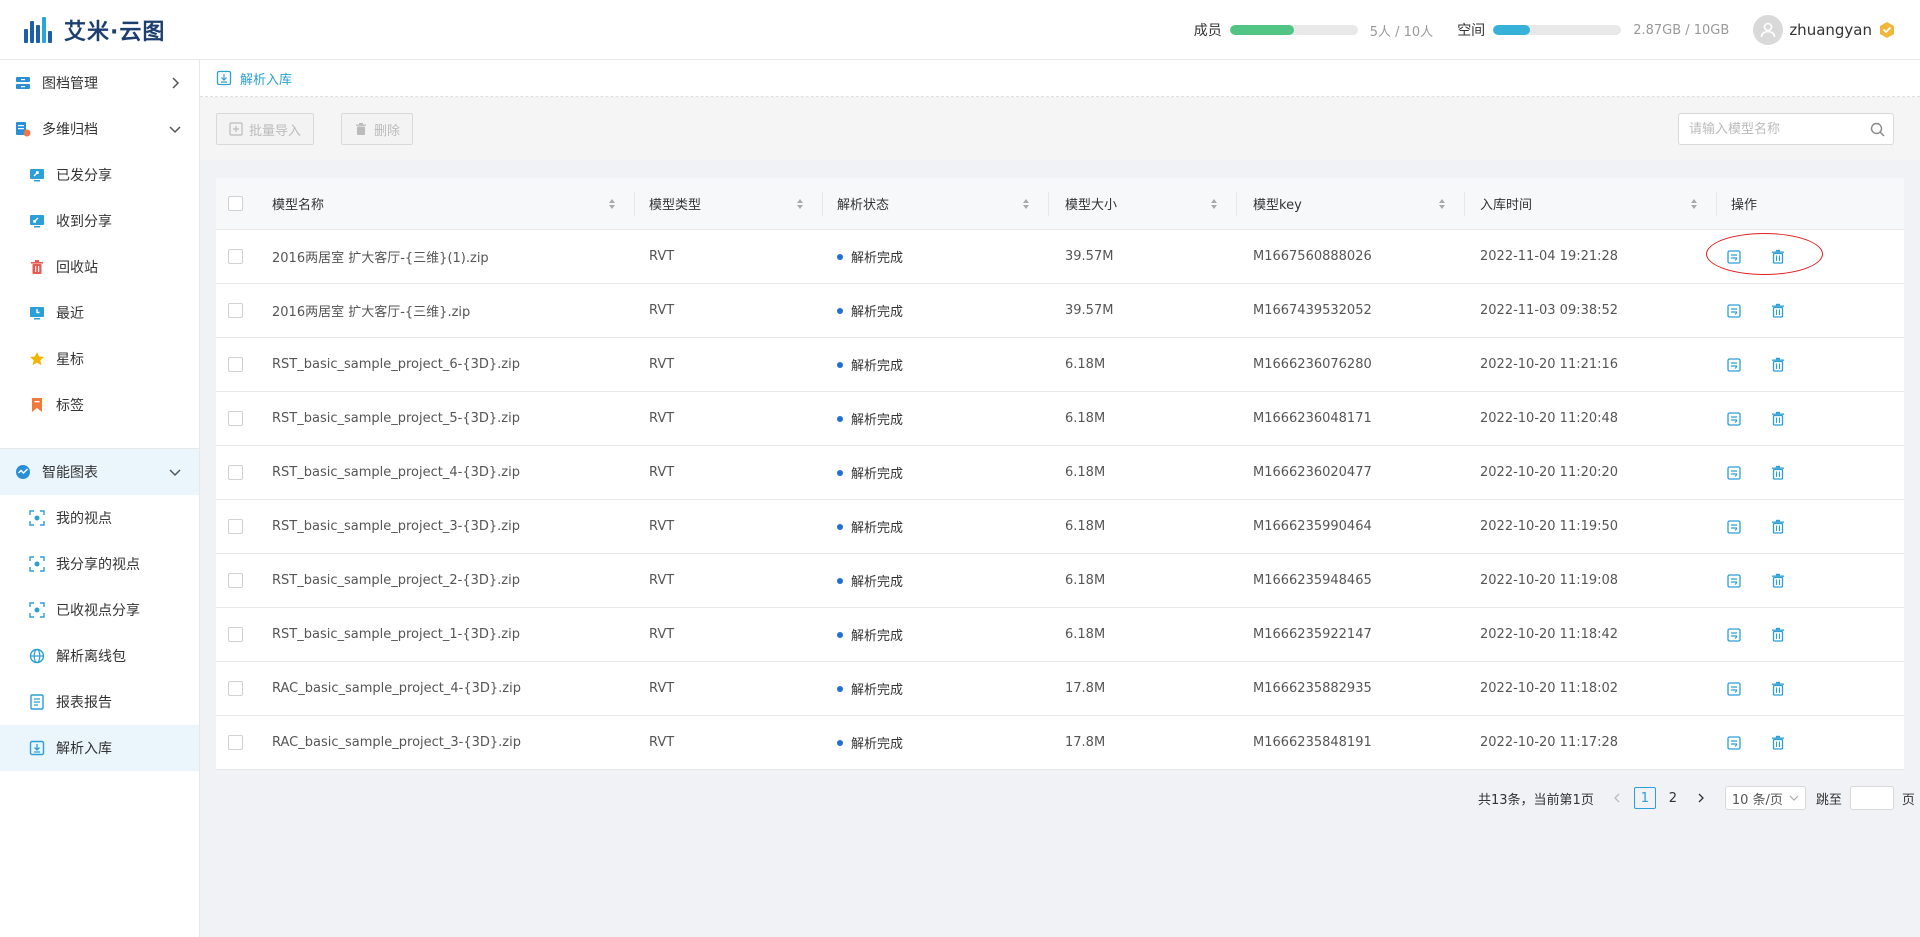 The height and width of the screenshot is (937, 1920). Describe the element at coordinates (675, 203) in the screenshot. I see `col-header-type: 模型类型` at that location.